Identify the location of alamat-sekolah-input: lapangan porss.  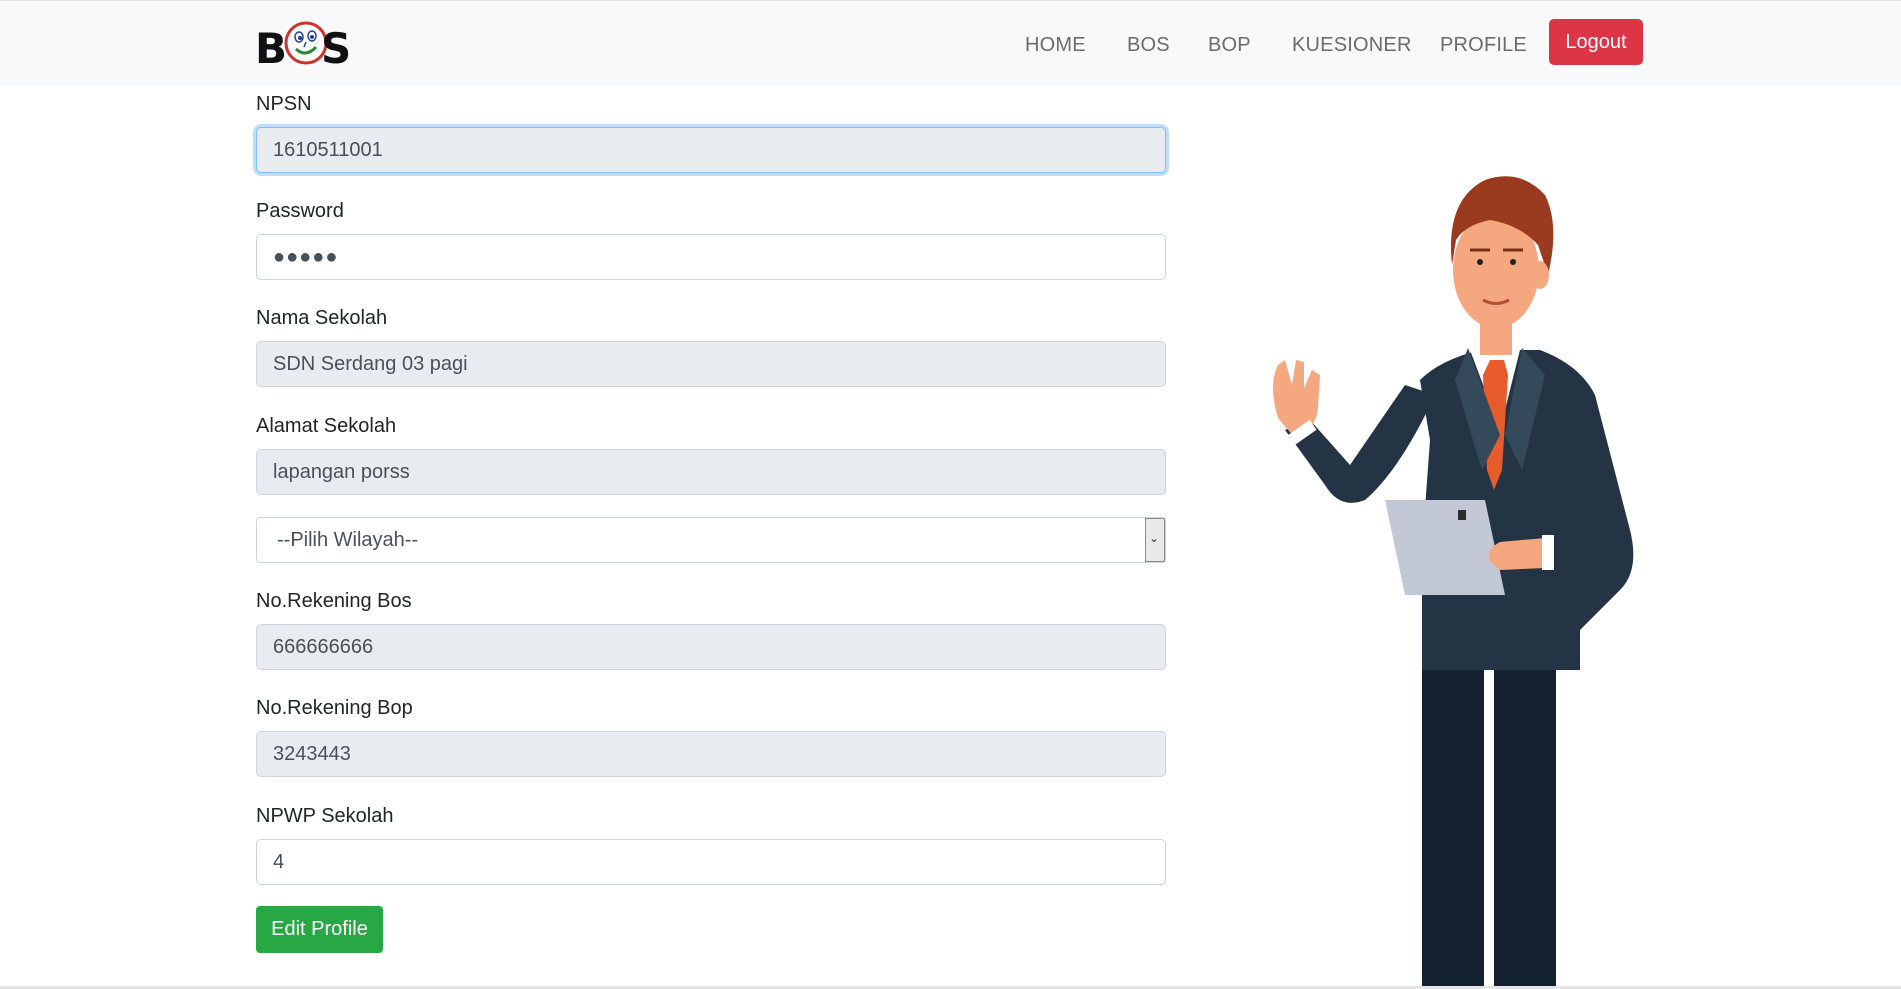
(711, 472).